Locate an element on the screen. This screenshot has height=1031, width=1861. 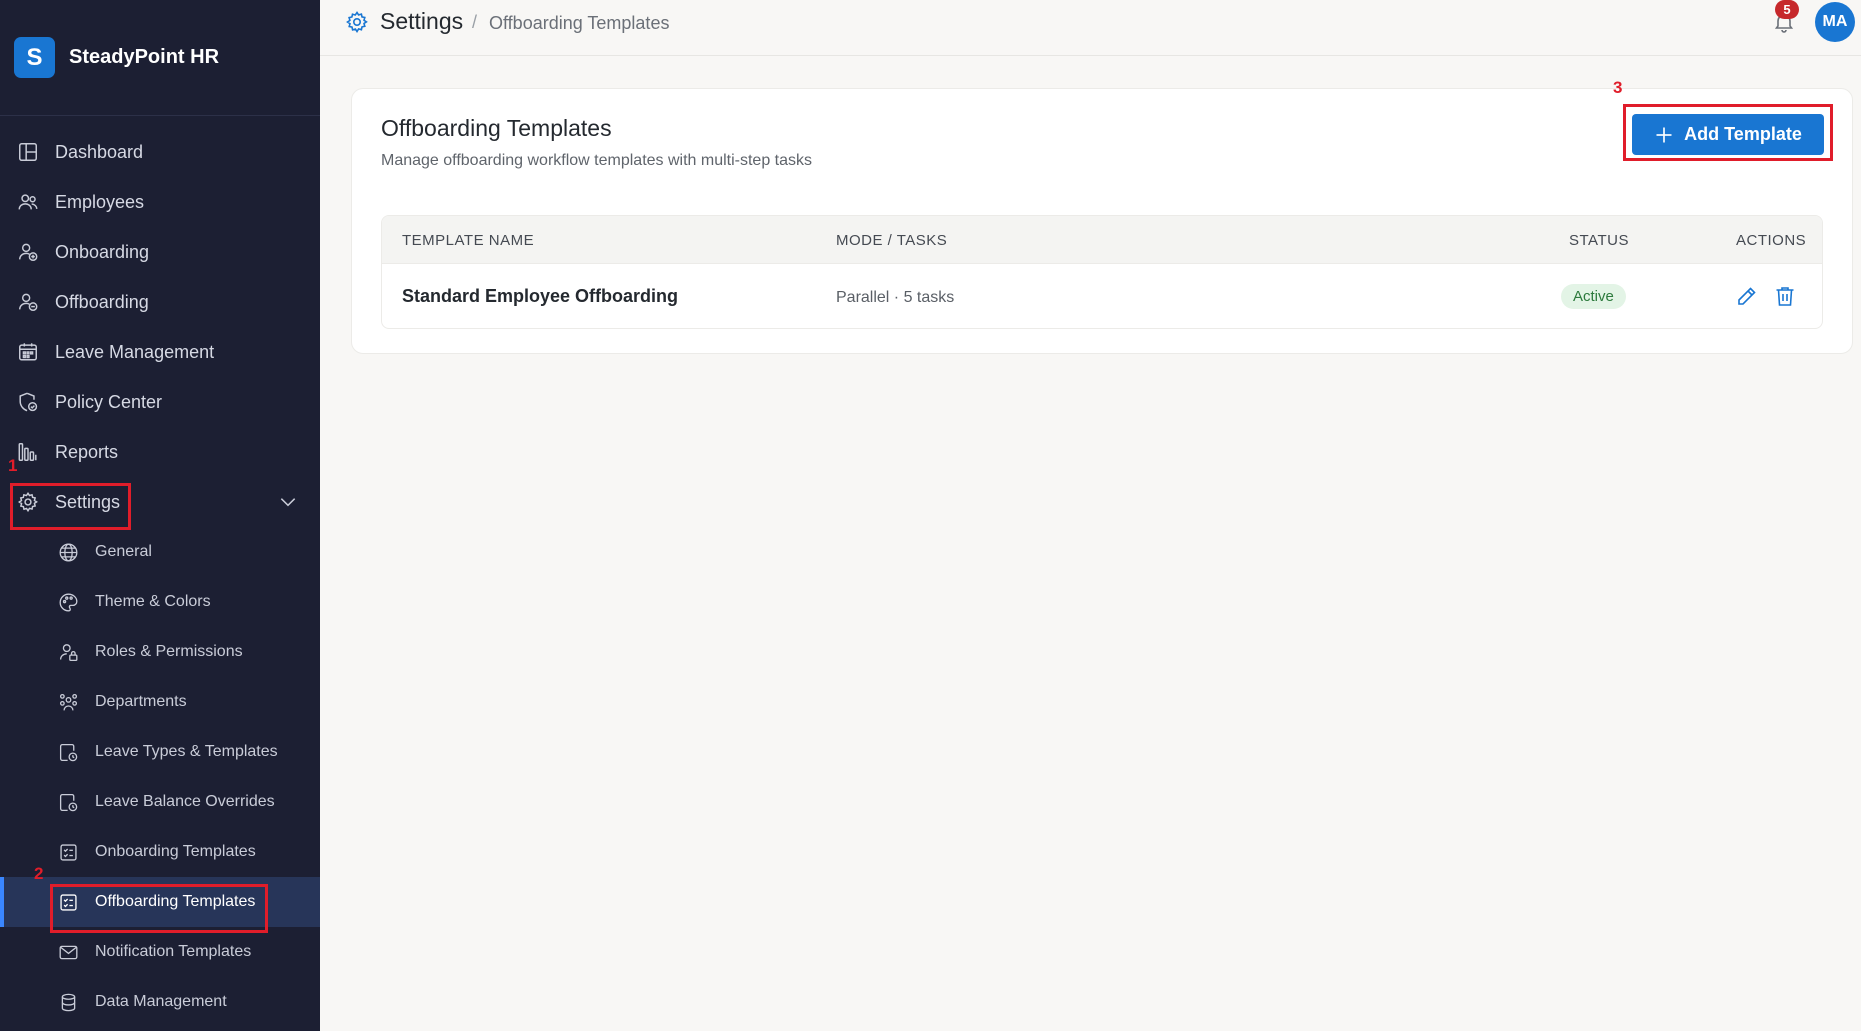
sidebar-subitem-label: Leave Balance Overrides is located at coordinates (185, 801).